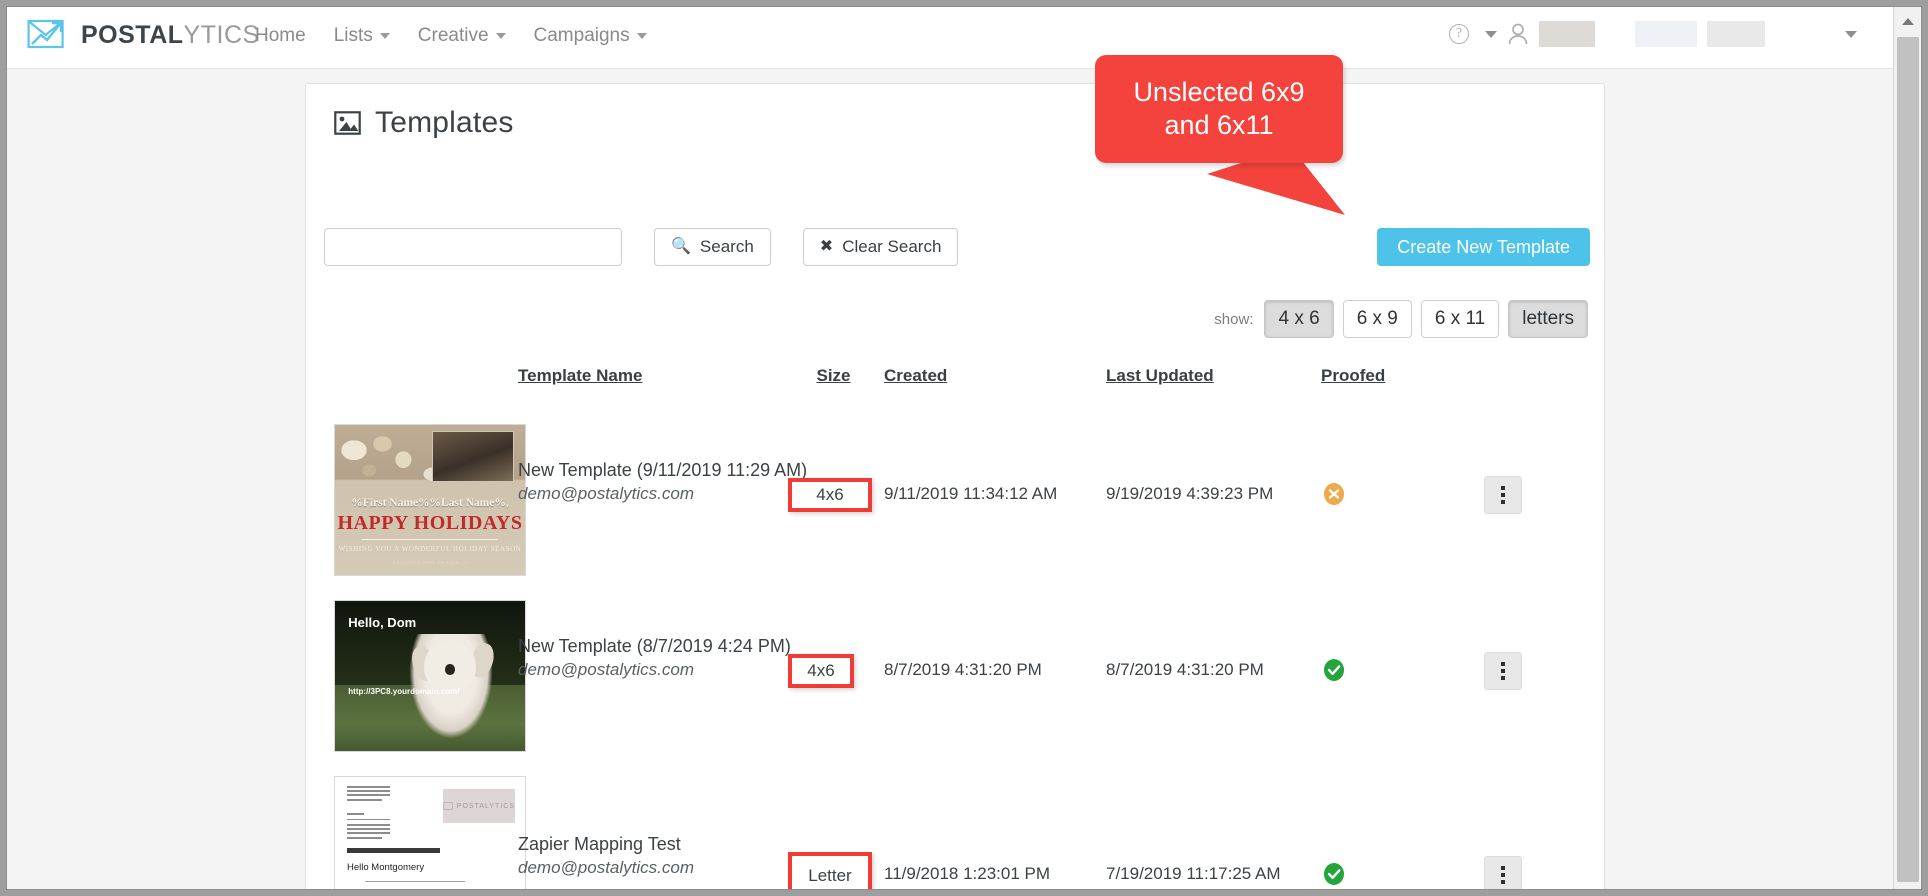 This screenshot has height=896, width=1928. Describe the element at coordinates (353, 35) in the screenshot. I see `nav-item-lists-label: Lists` at that location.